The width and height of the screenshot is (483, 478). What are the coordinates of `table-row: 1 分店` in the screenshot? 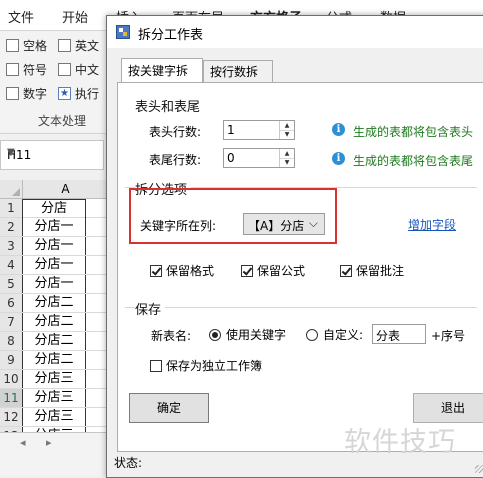 It's located at (55, 208).